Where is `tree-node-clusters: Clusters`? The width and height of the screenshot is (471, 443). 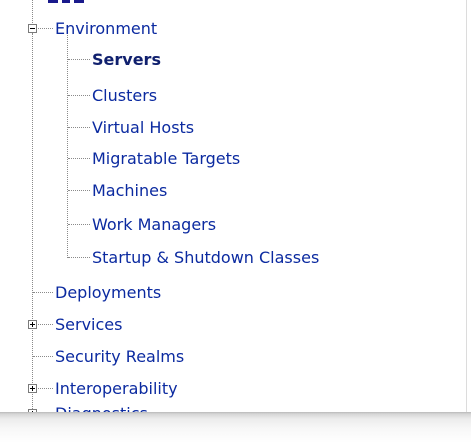
tree-node-clusters: Clusters is located at coordinates (124, 96).